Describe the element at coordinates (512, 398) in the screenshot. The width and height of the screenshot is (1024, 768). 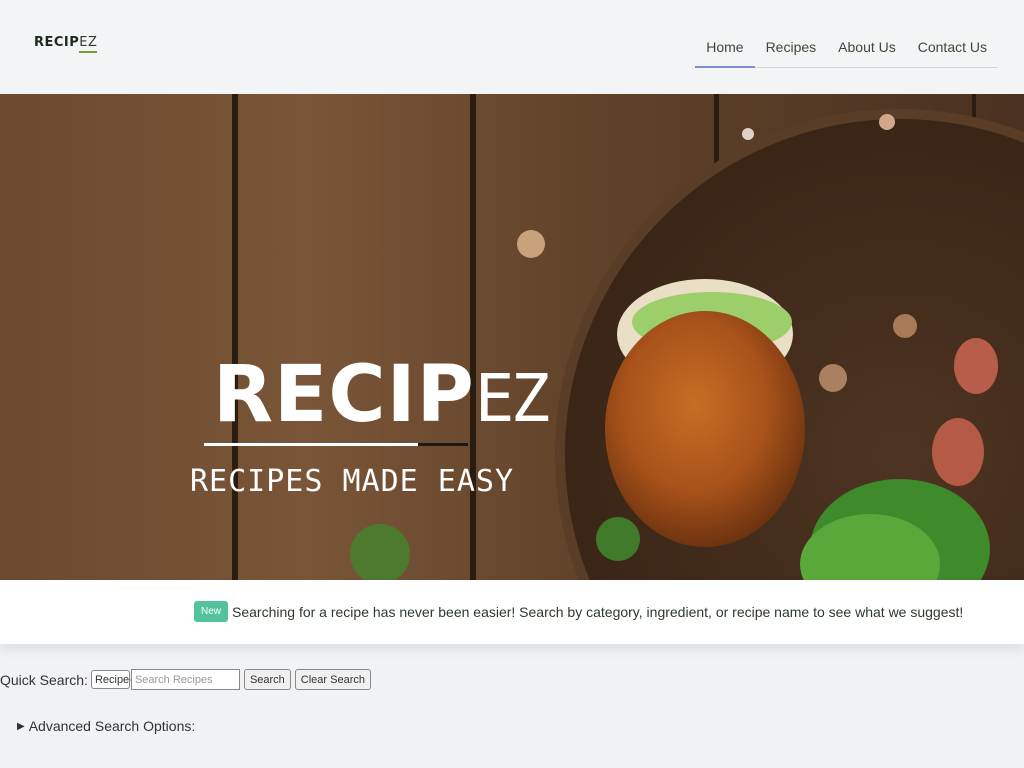
I see `hero-title-ez: EZ` at that location.